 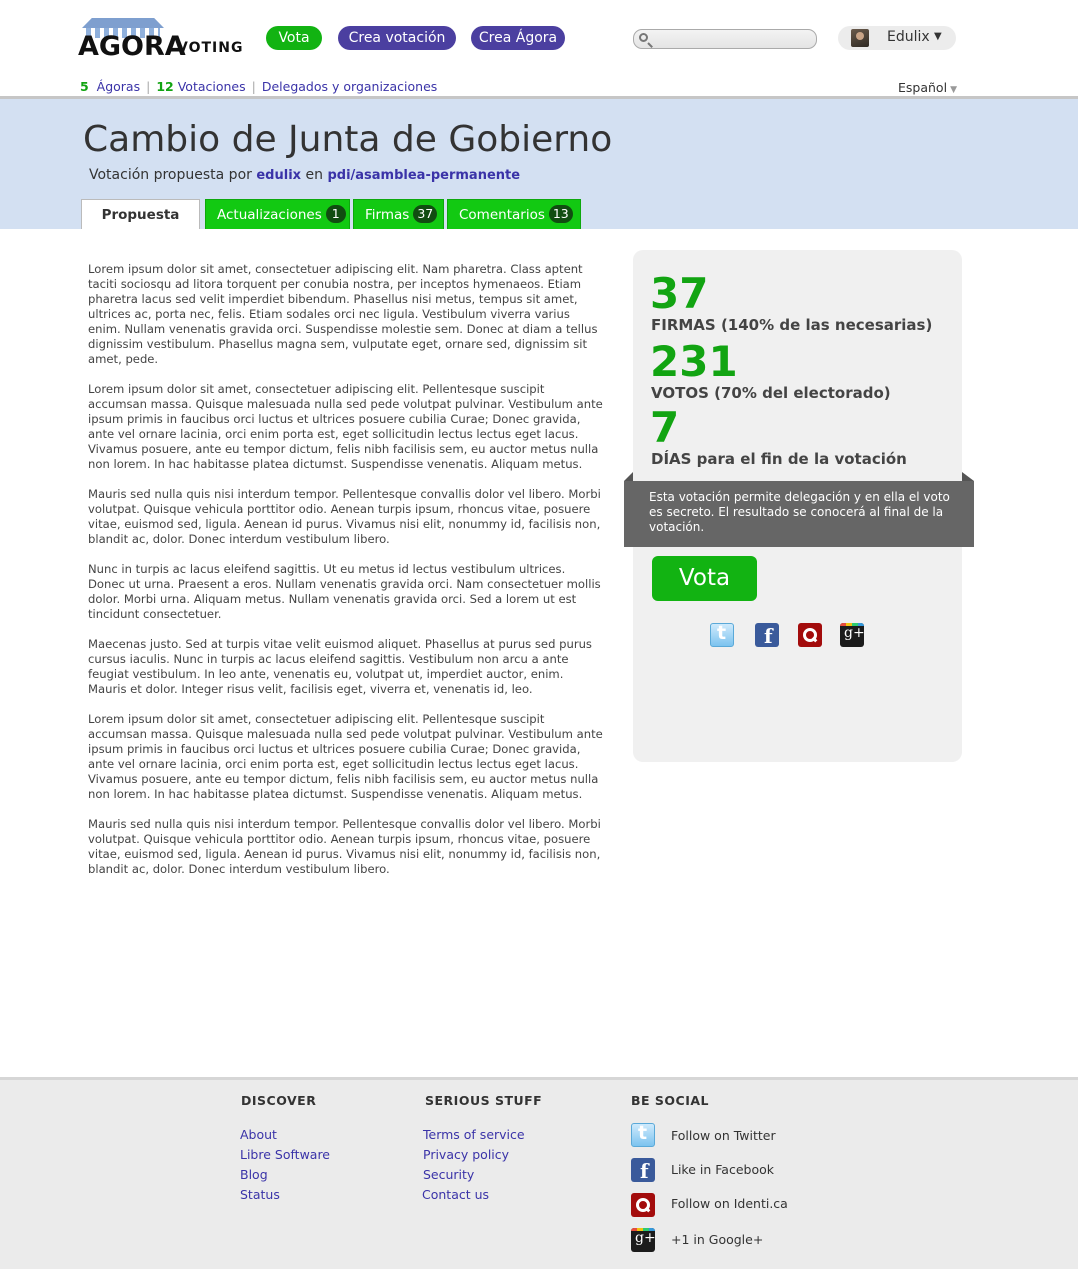 I want to click on signatures-label: FIRMAS (140% de las necesarias), so click(x=792, y=325).